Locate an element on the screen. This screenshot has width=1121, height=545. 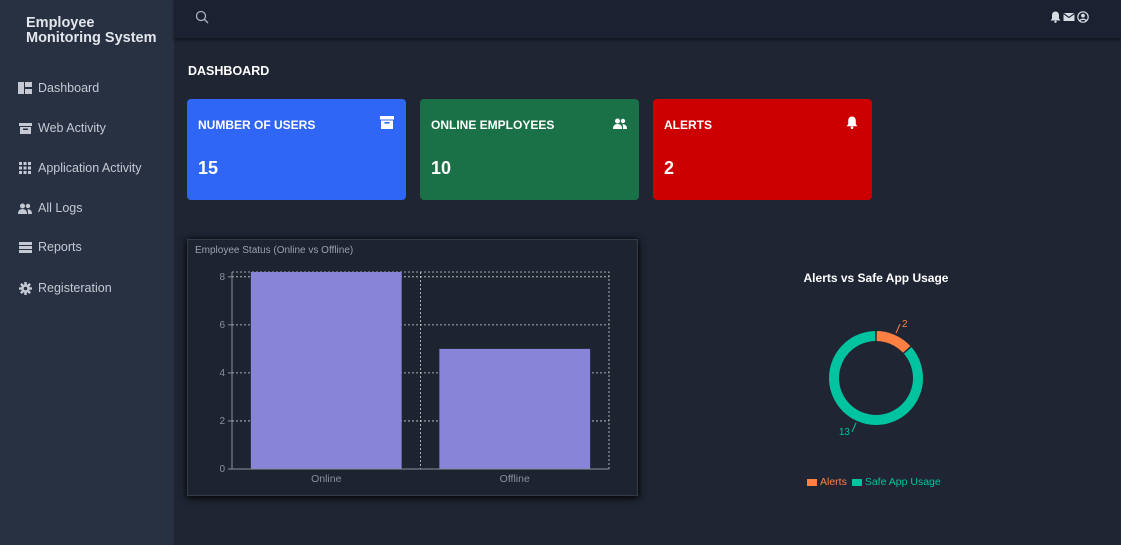
sidebar-item-all-logs: All Logs is located at coordinates (50, 208).